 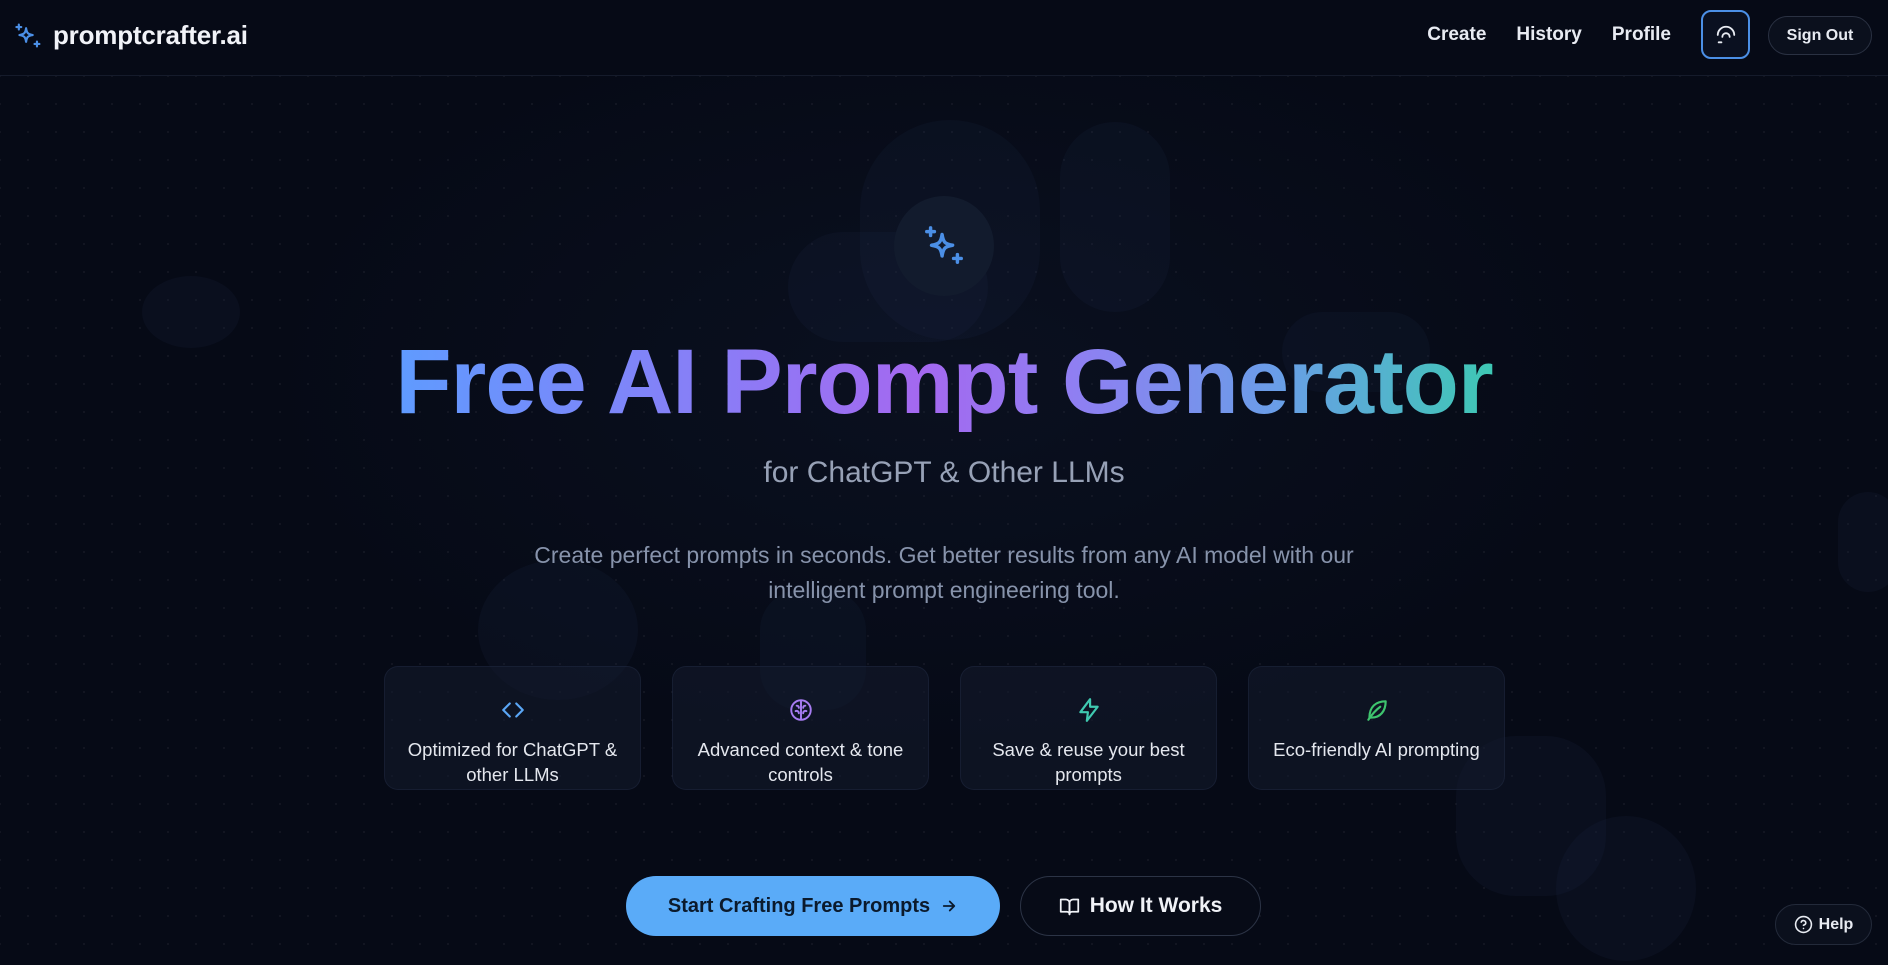 I want to click on palette-icon, so click(x=1725, y=34).